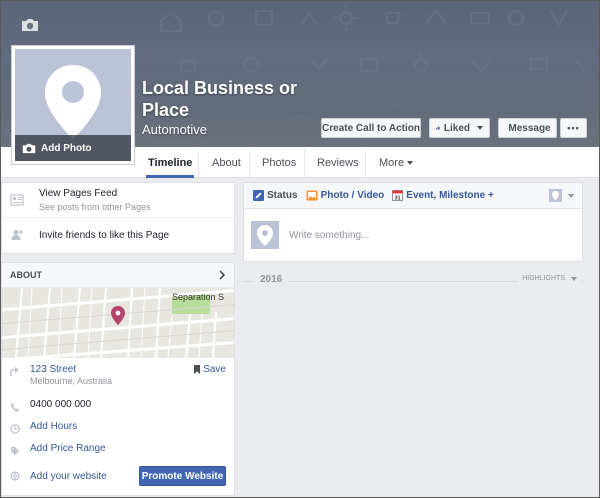 This screenshot has width=600, height=498. I want to click on message-button: Message, so click(527, 128).